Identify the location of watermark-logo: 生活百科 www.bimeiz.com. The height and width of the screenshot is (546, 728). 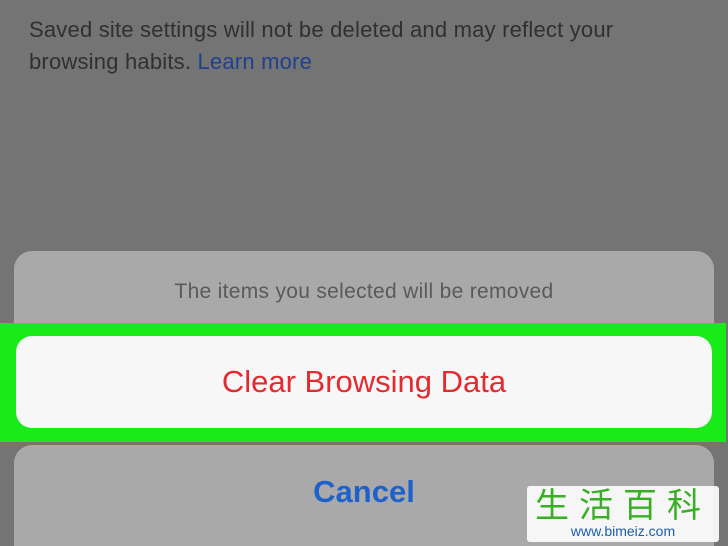
(623, 514).